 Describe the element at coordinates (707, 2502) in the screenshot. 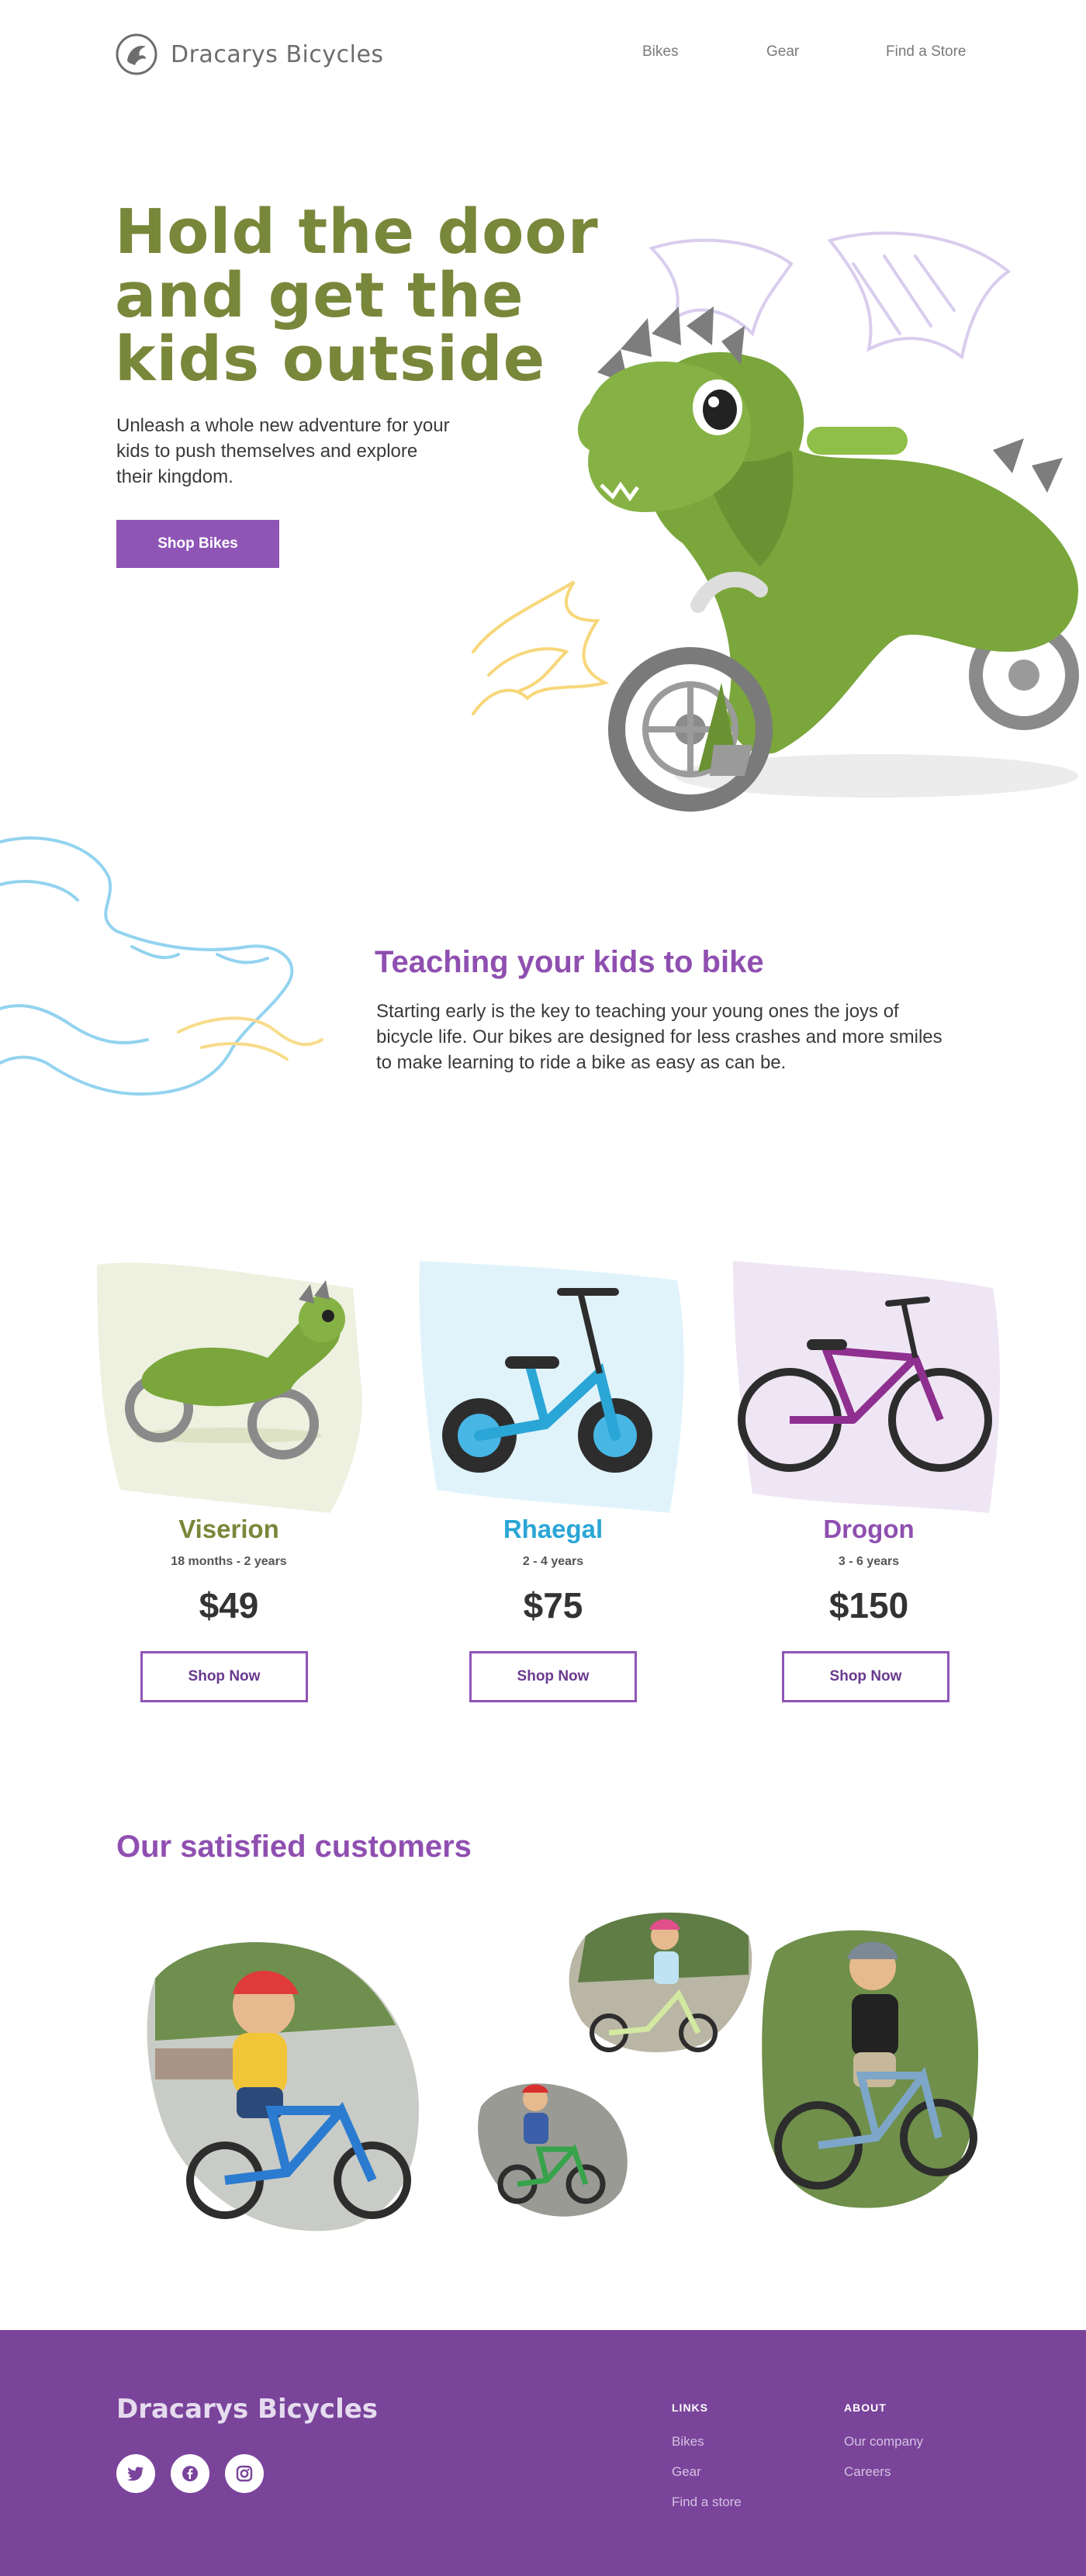

I see `footer-link-find-a-store: Find a store` at that location.